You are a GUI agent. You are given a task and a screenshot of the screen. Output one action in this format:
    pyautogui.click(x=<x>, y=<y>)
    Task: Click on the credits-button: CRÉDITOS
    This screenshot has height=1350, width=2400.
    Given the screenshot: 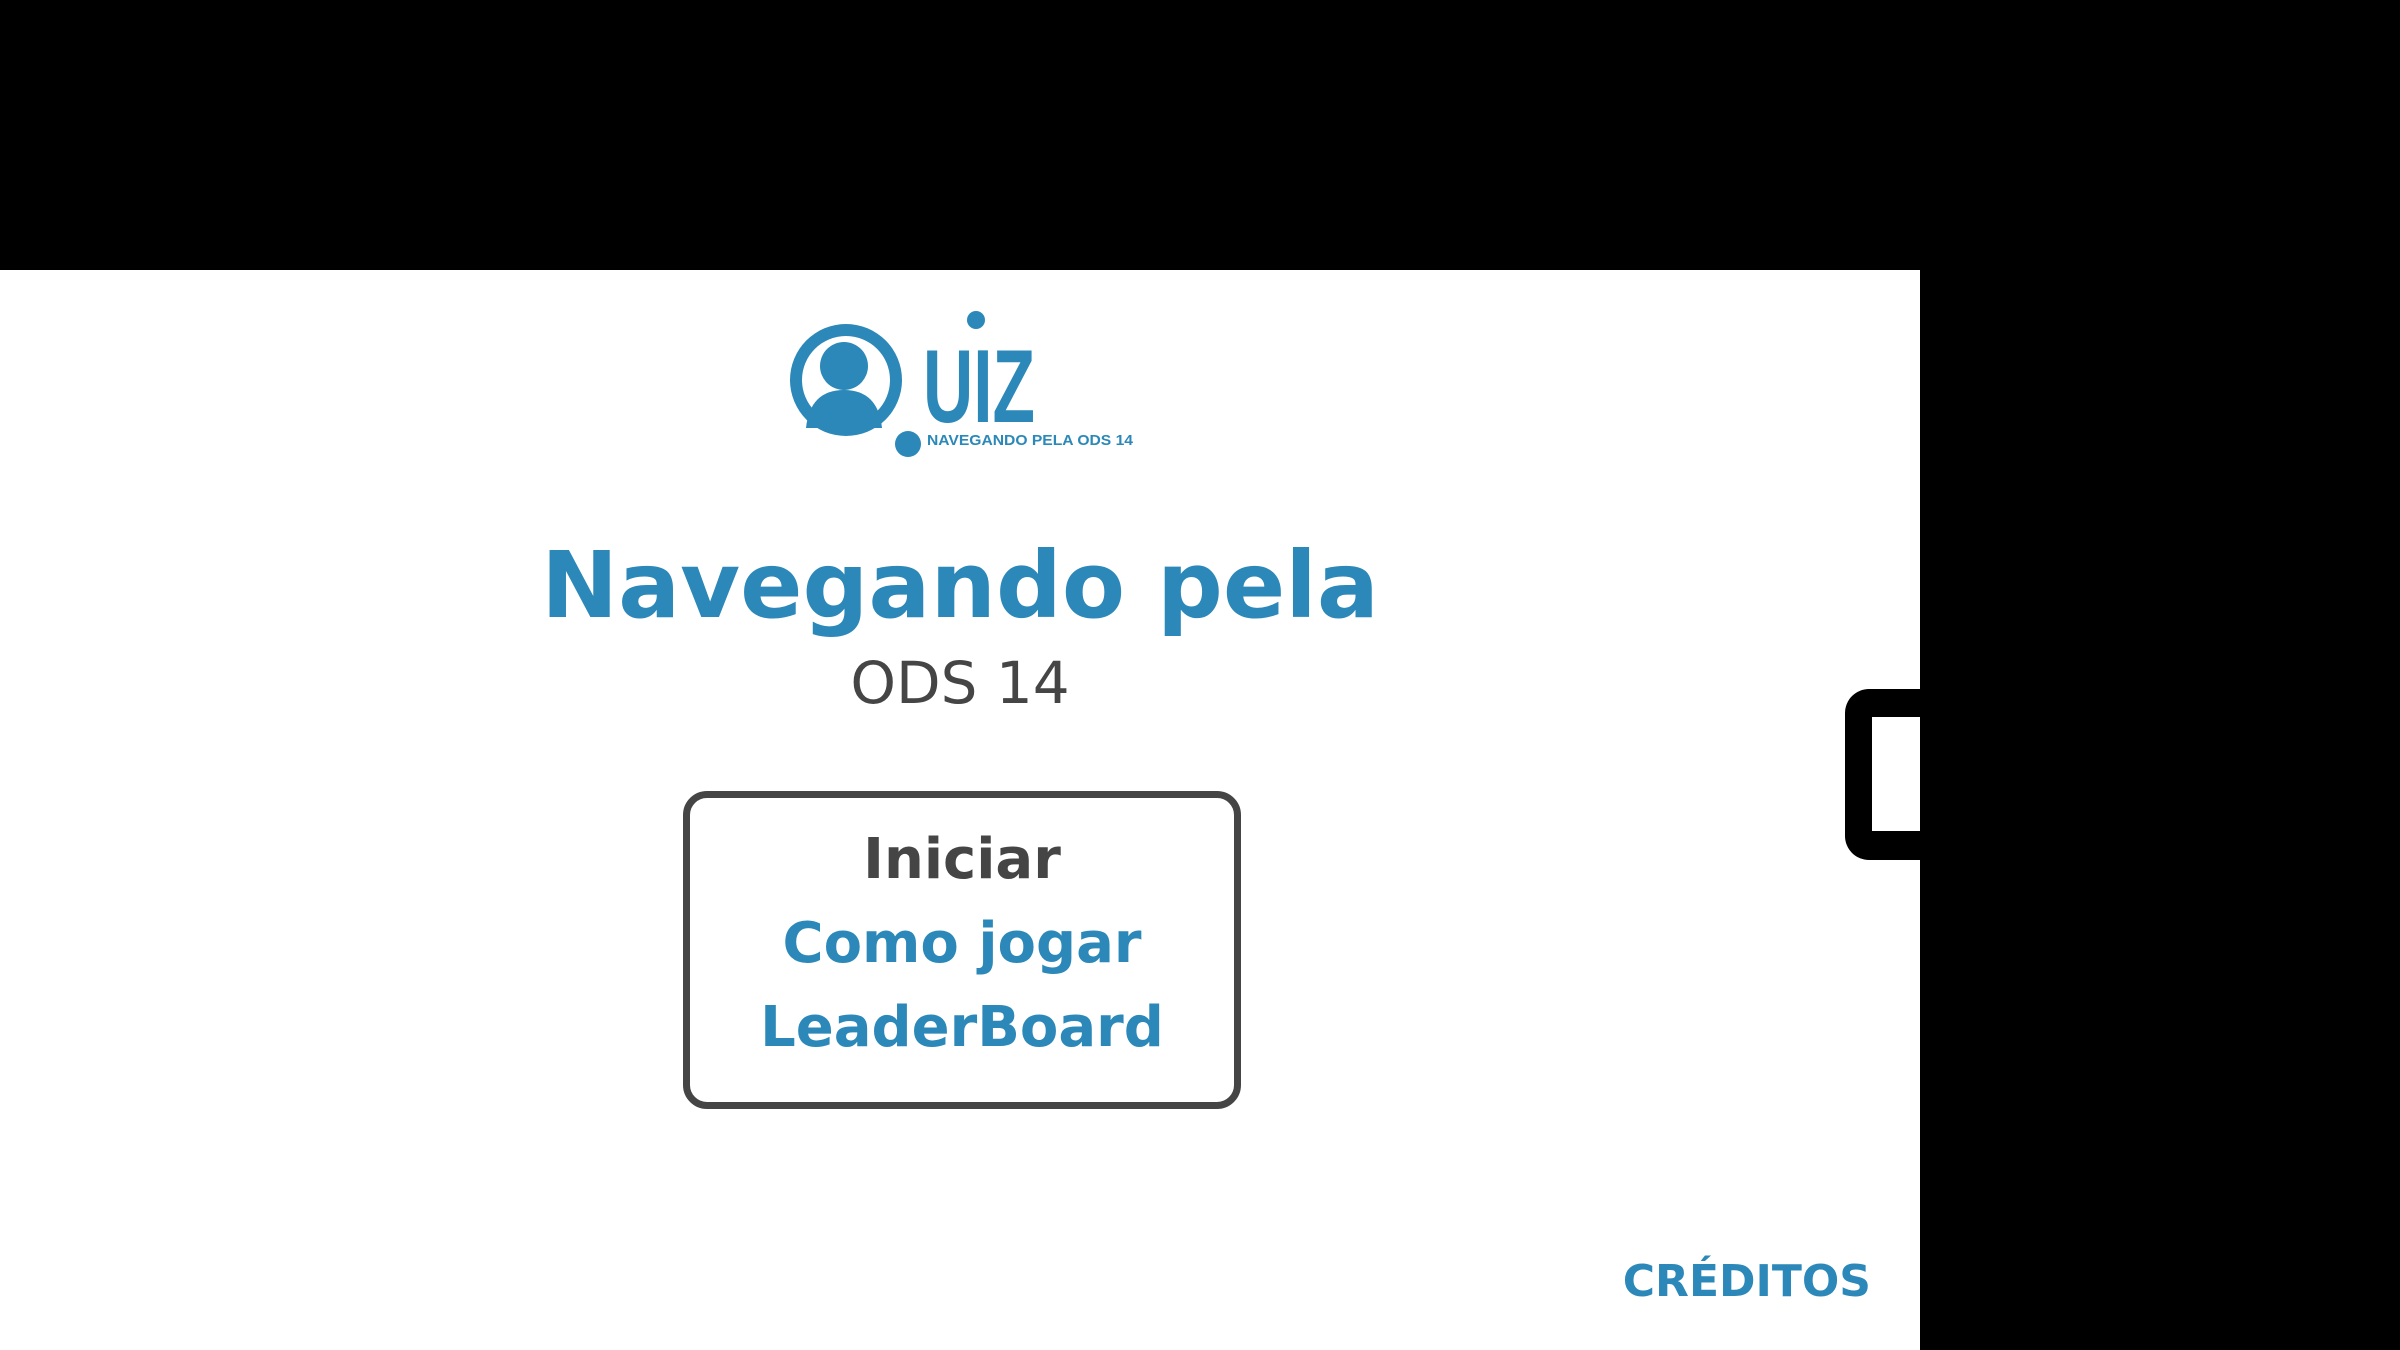 What is the action you would take?
    pyautogui.click(x=1747, y=1282)
    